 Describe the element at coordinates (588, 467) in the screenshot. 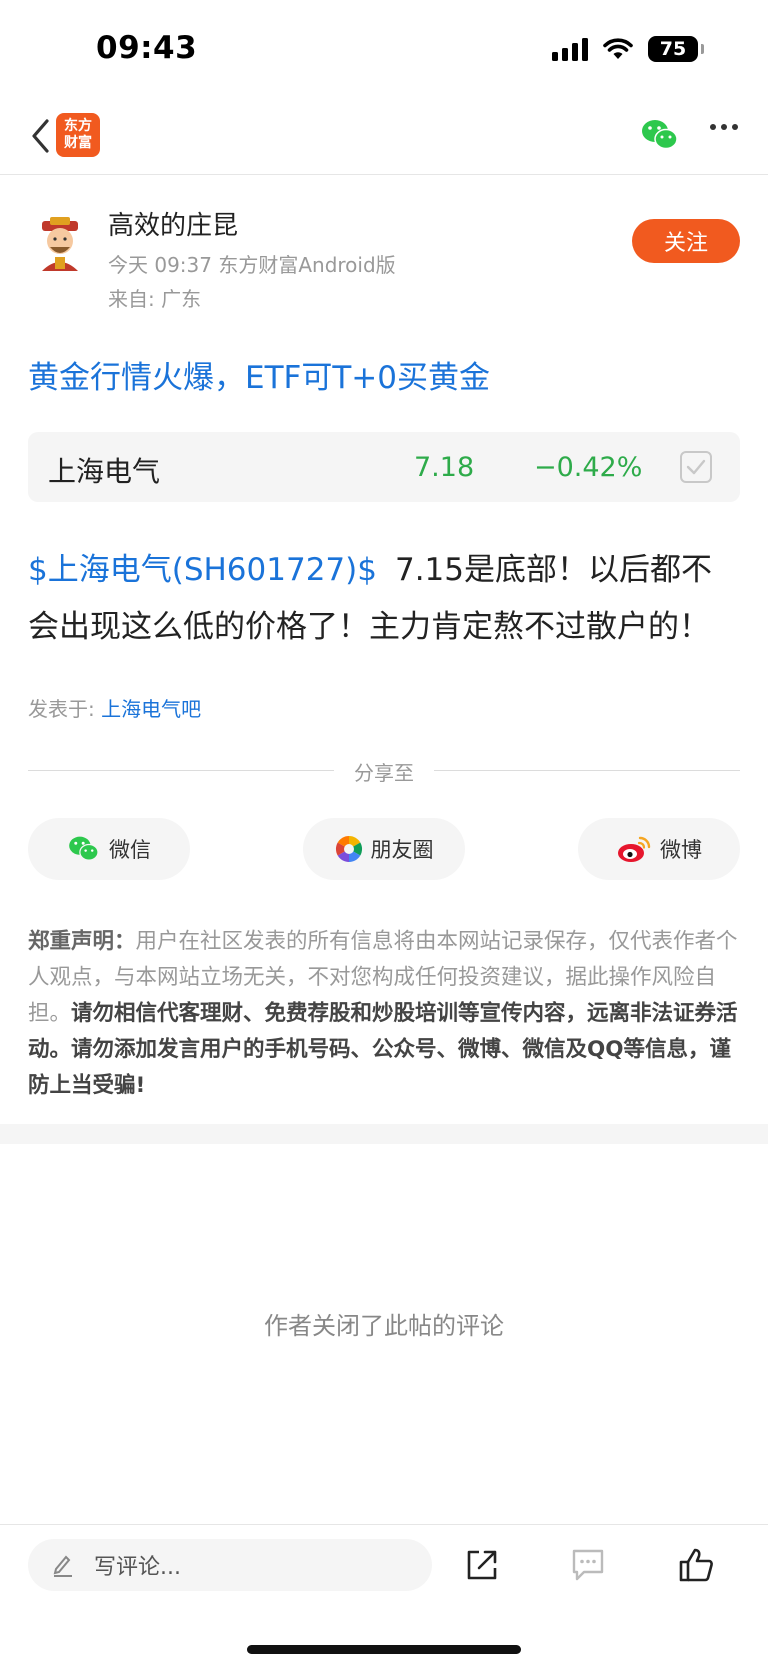

I see `stock-change: −0.42%` at that location.